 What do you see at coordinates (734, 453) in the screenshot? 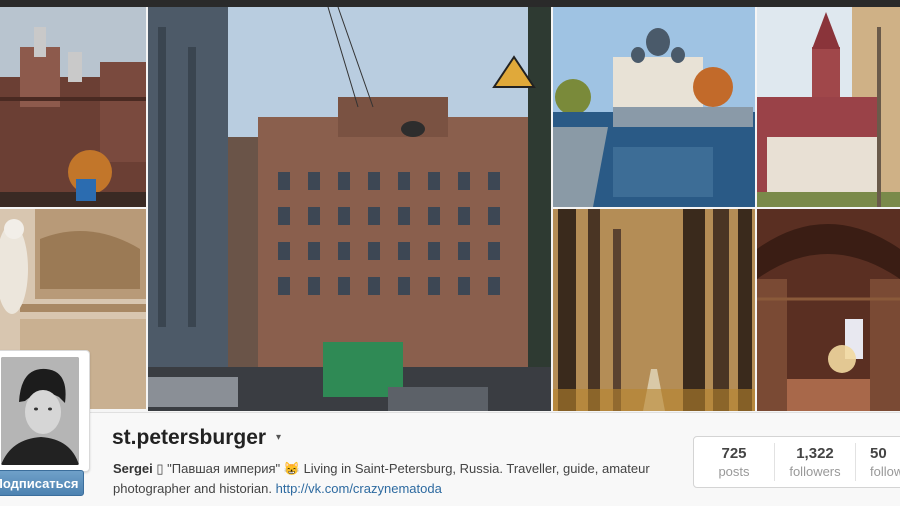
I see `stat-posts-count: 725` at bounding box center [734, 453].